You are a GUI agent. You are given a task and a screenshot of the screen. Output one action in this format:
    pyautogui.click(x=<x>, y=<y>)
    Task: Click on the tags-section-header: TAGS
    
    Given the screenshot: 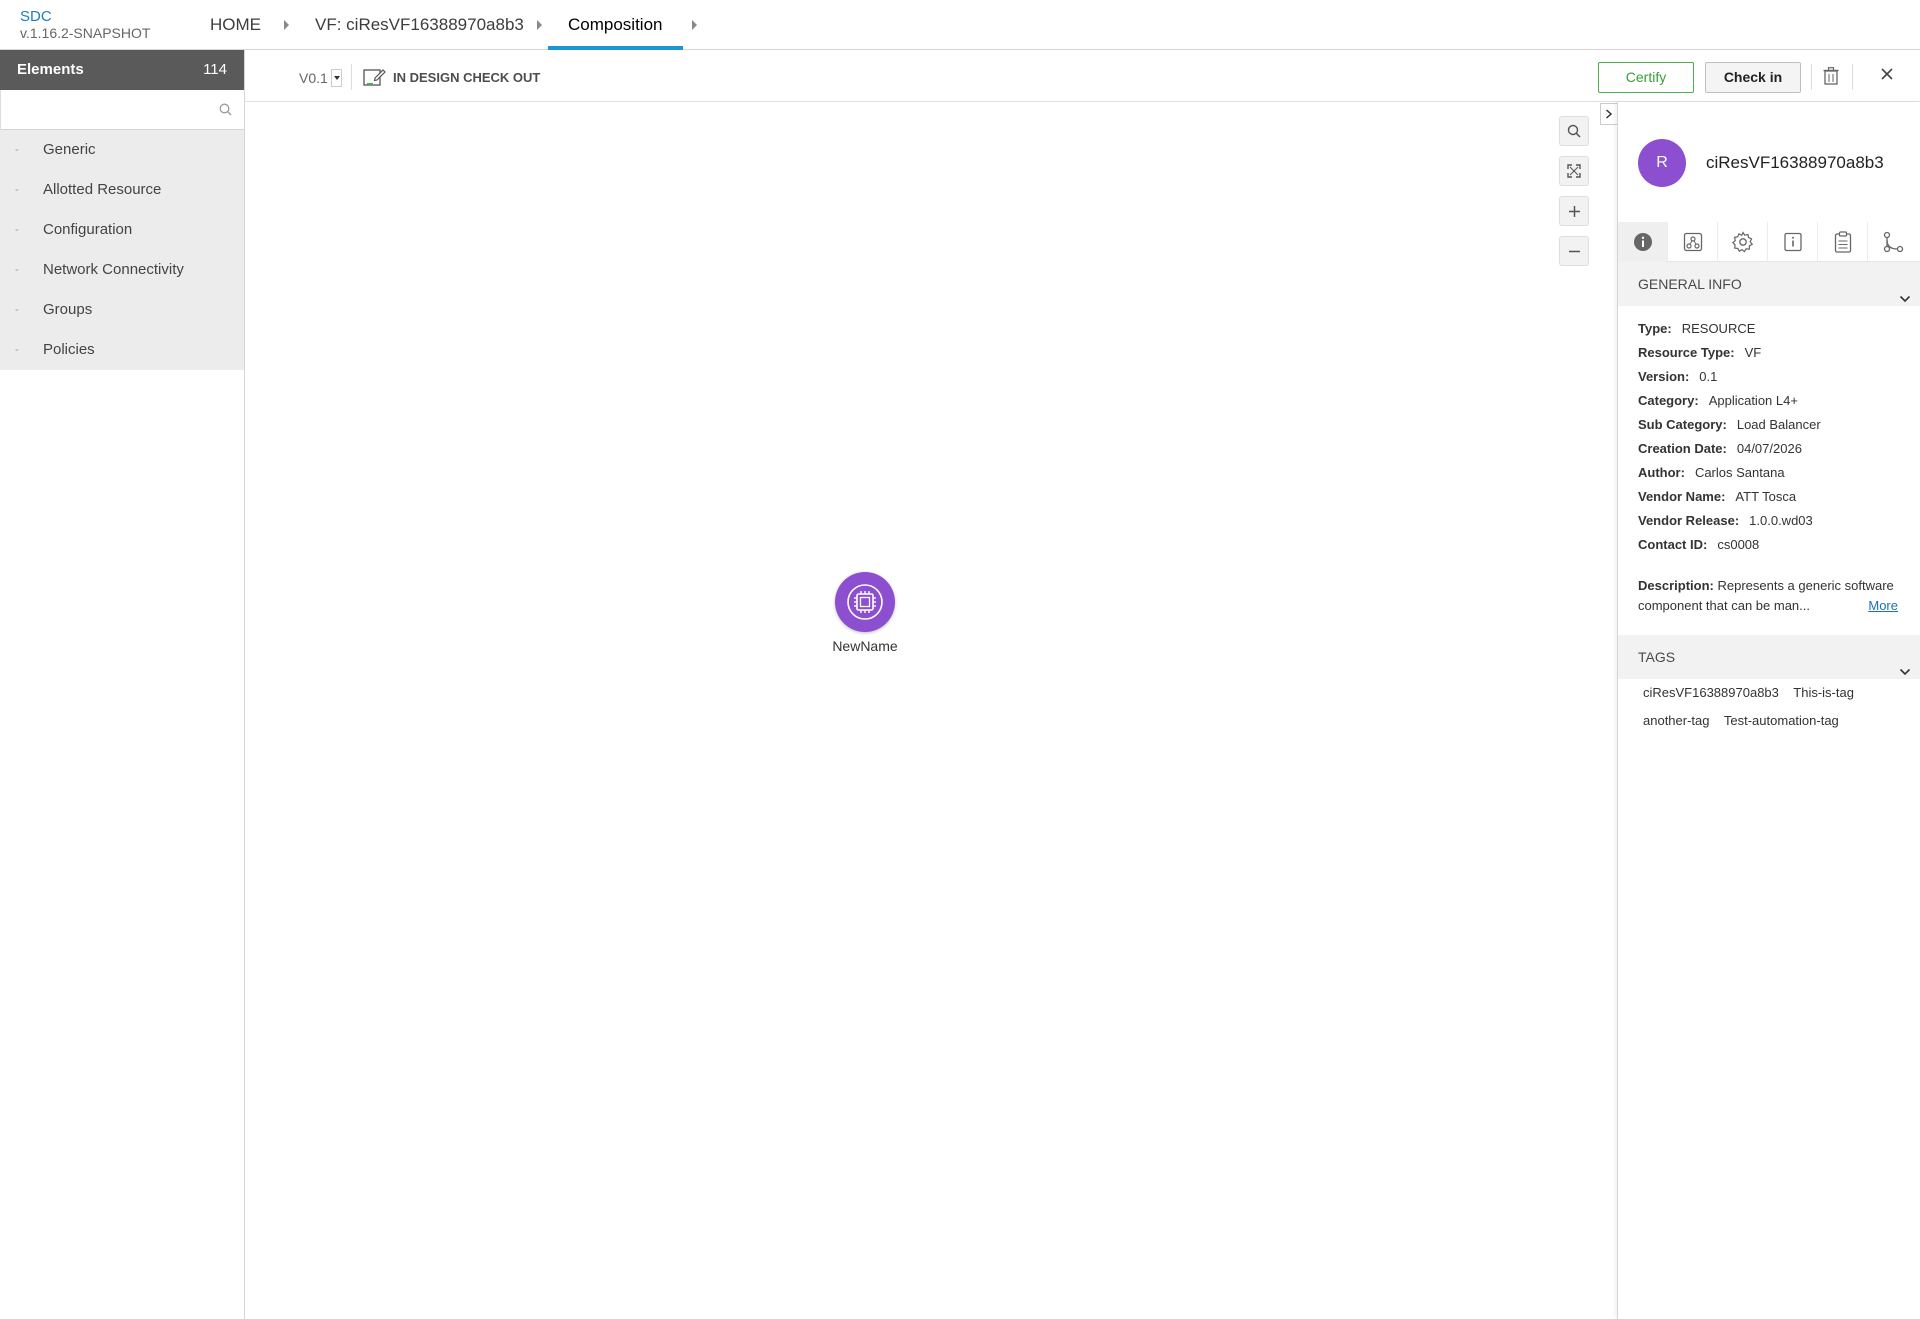 What is the action you would take?
    pyautogui.click(x=1769, y=657)
    